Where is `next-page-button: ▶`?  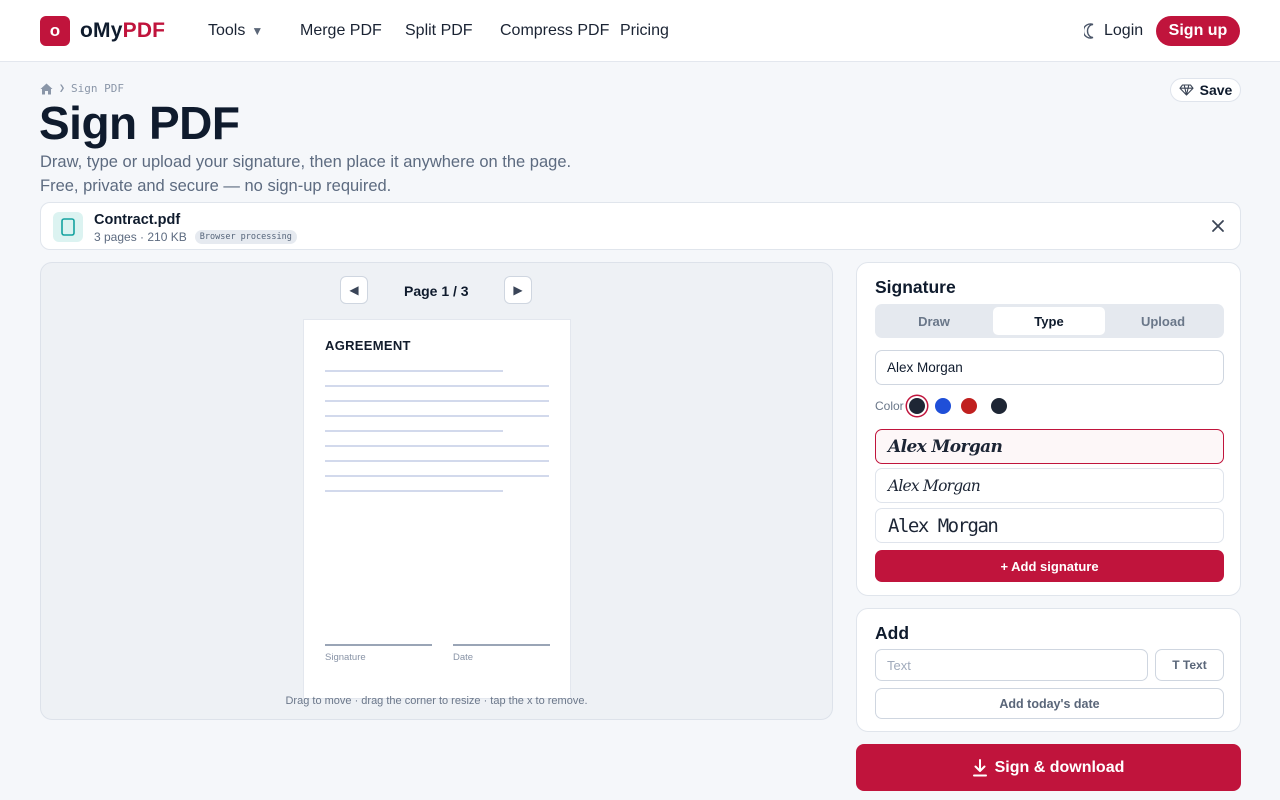 next-page-button: ▶ is located at coordinates (518, 290).